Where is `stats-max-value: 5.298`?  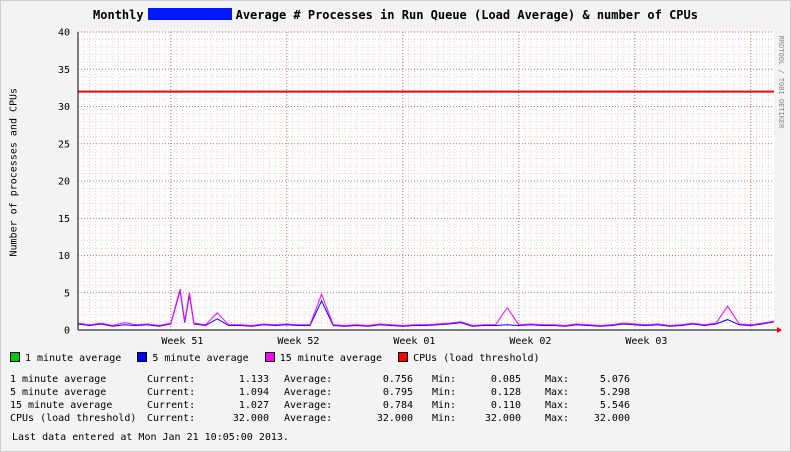
stats-max-value: 5.298 is located at coordinates (614, 392).